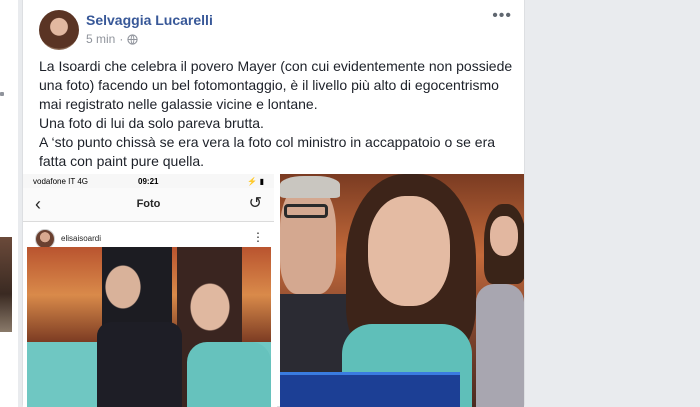 Image resolution: width=700 pixels, height=407 pixels. Describe the element at coordinates (6, 284) in the screenshot. I see `left-thumbnail` at that location.